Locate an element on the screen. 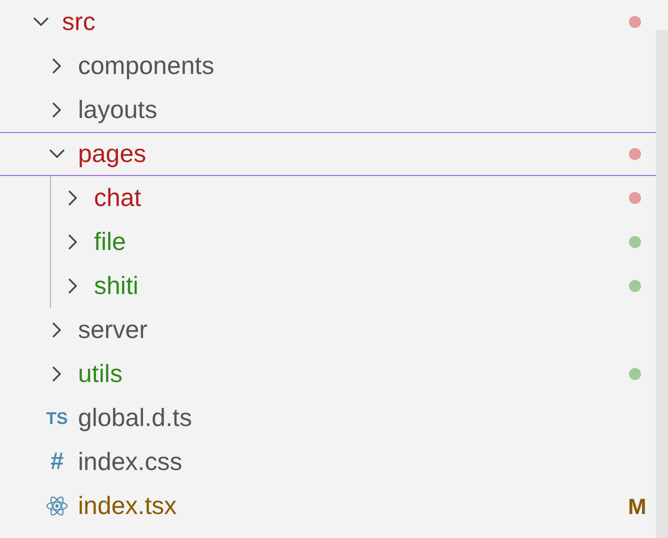 The image size is (668, 538). tree-row: utils is located at coordinates (328, 374).